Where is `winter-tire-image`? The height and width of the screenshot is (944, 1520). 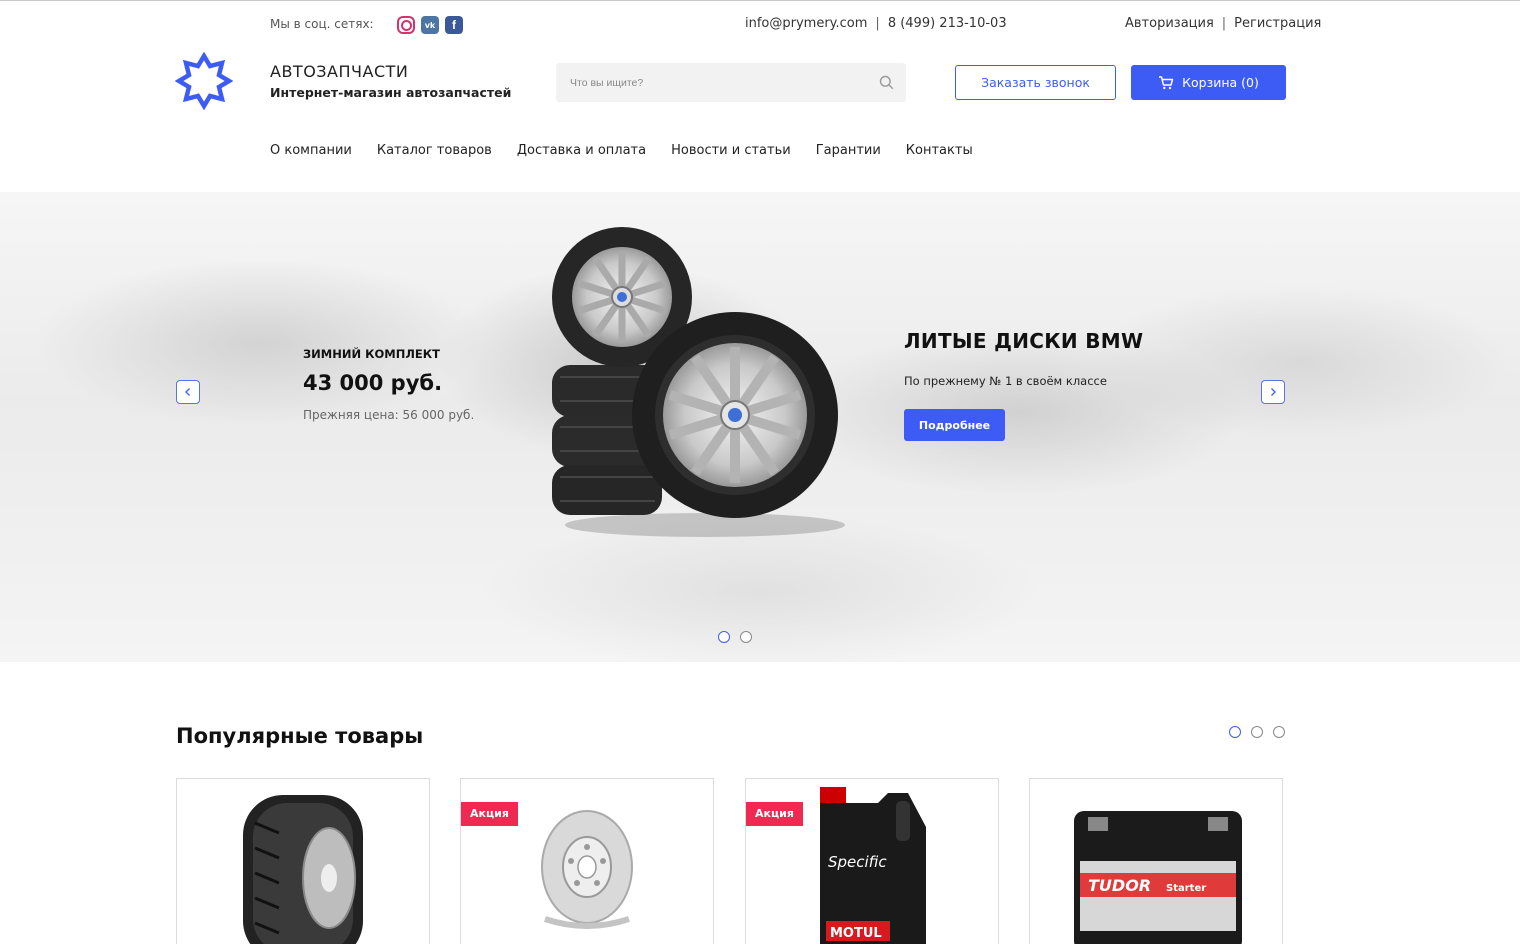
winter-tire-image is located at coordinates (303, 869).